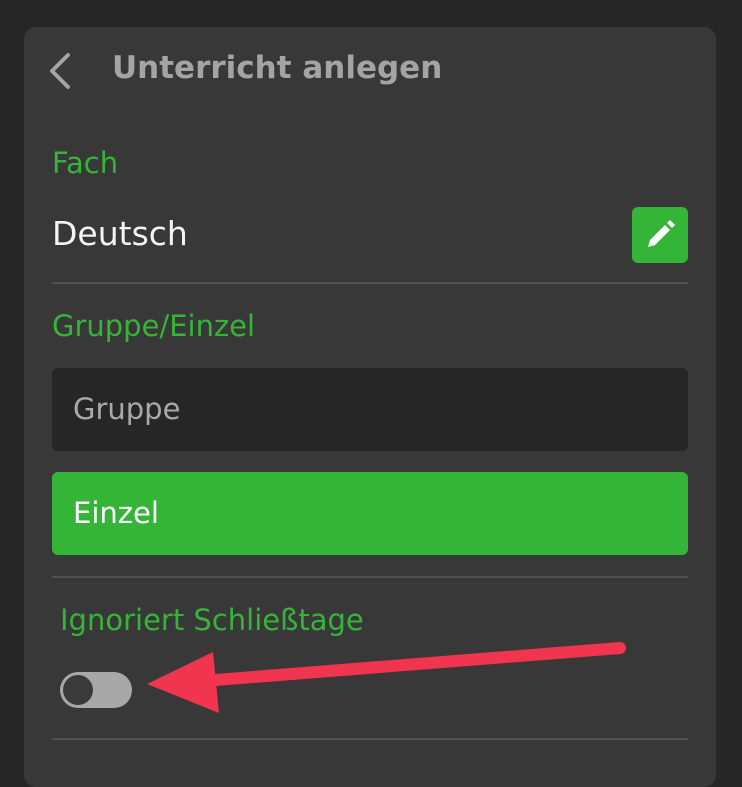  What do you see at coordinates (277, 68) in the screenshot?
I see `page-title: Unterricht anlegen` at bounding box center [277, 68].